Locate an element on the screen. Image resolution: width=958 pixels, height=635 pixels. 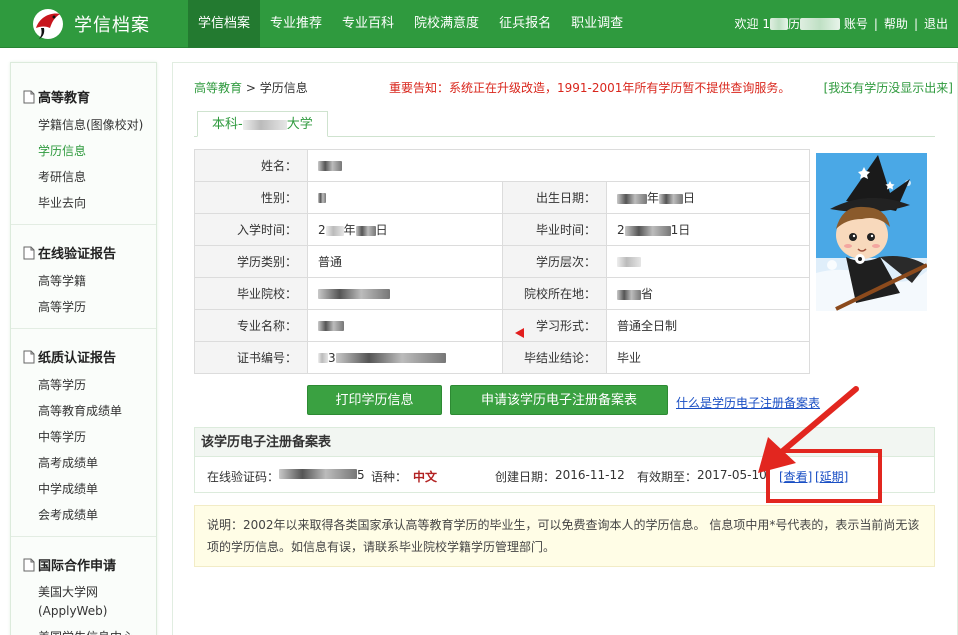
nav-major-recommend: 专业推荐 is located at coordinates (296, 24).